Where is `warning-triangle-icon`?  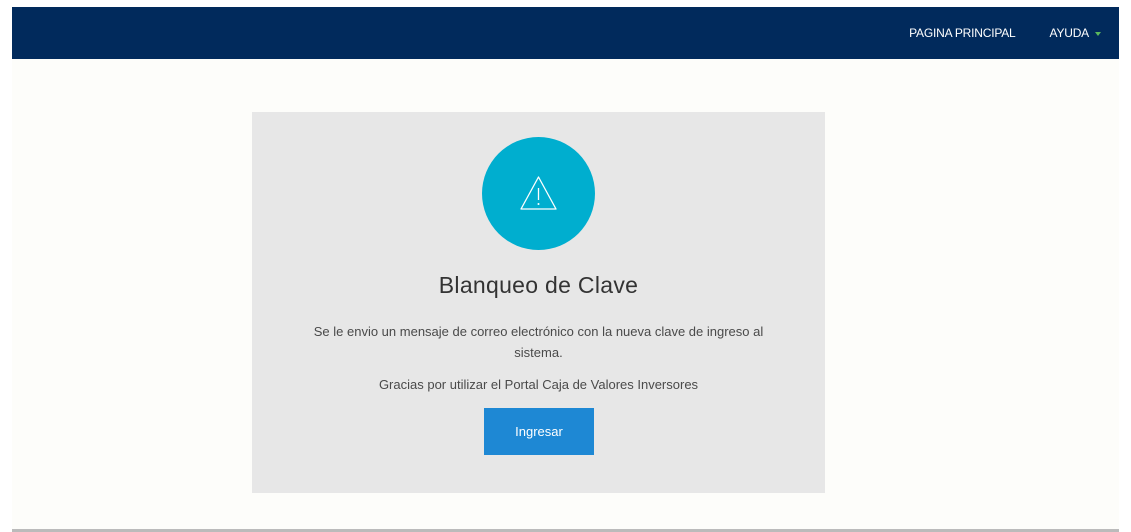
warning-triangle-icon is located at coordinates (538, 193).